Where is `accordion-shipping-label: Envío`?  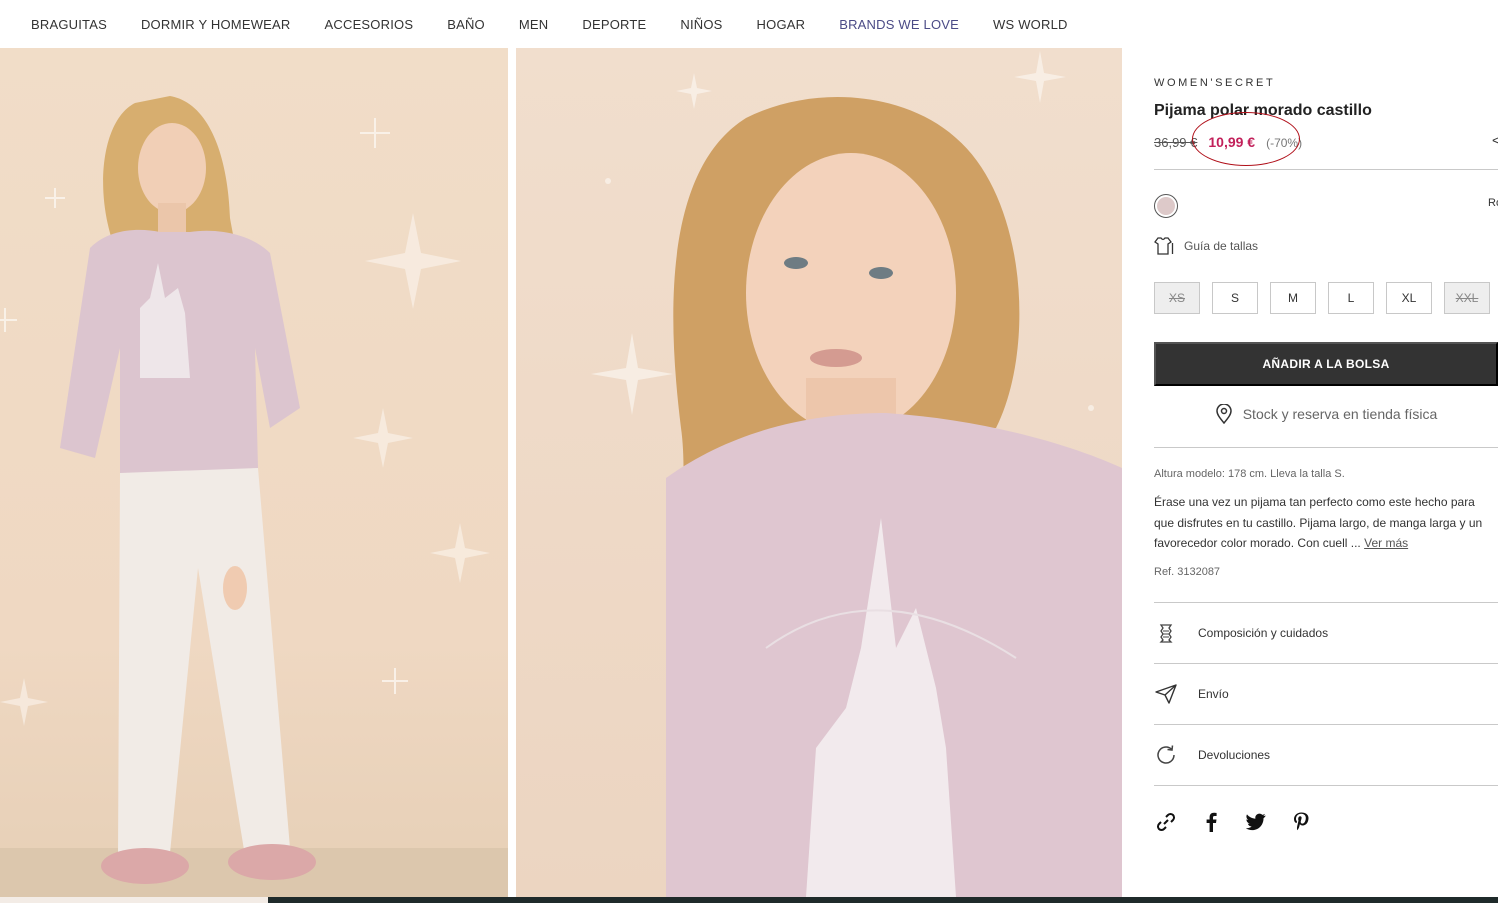 accordion-shipping-label: Envío is located at coordinates (1213, 694).